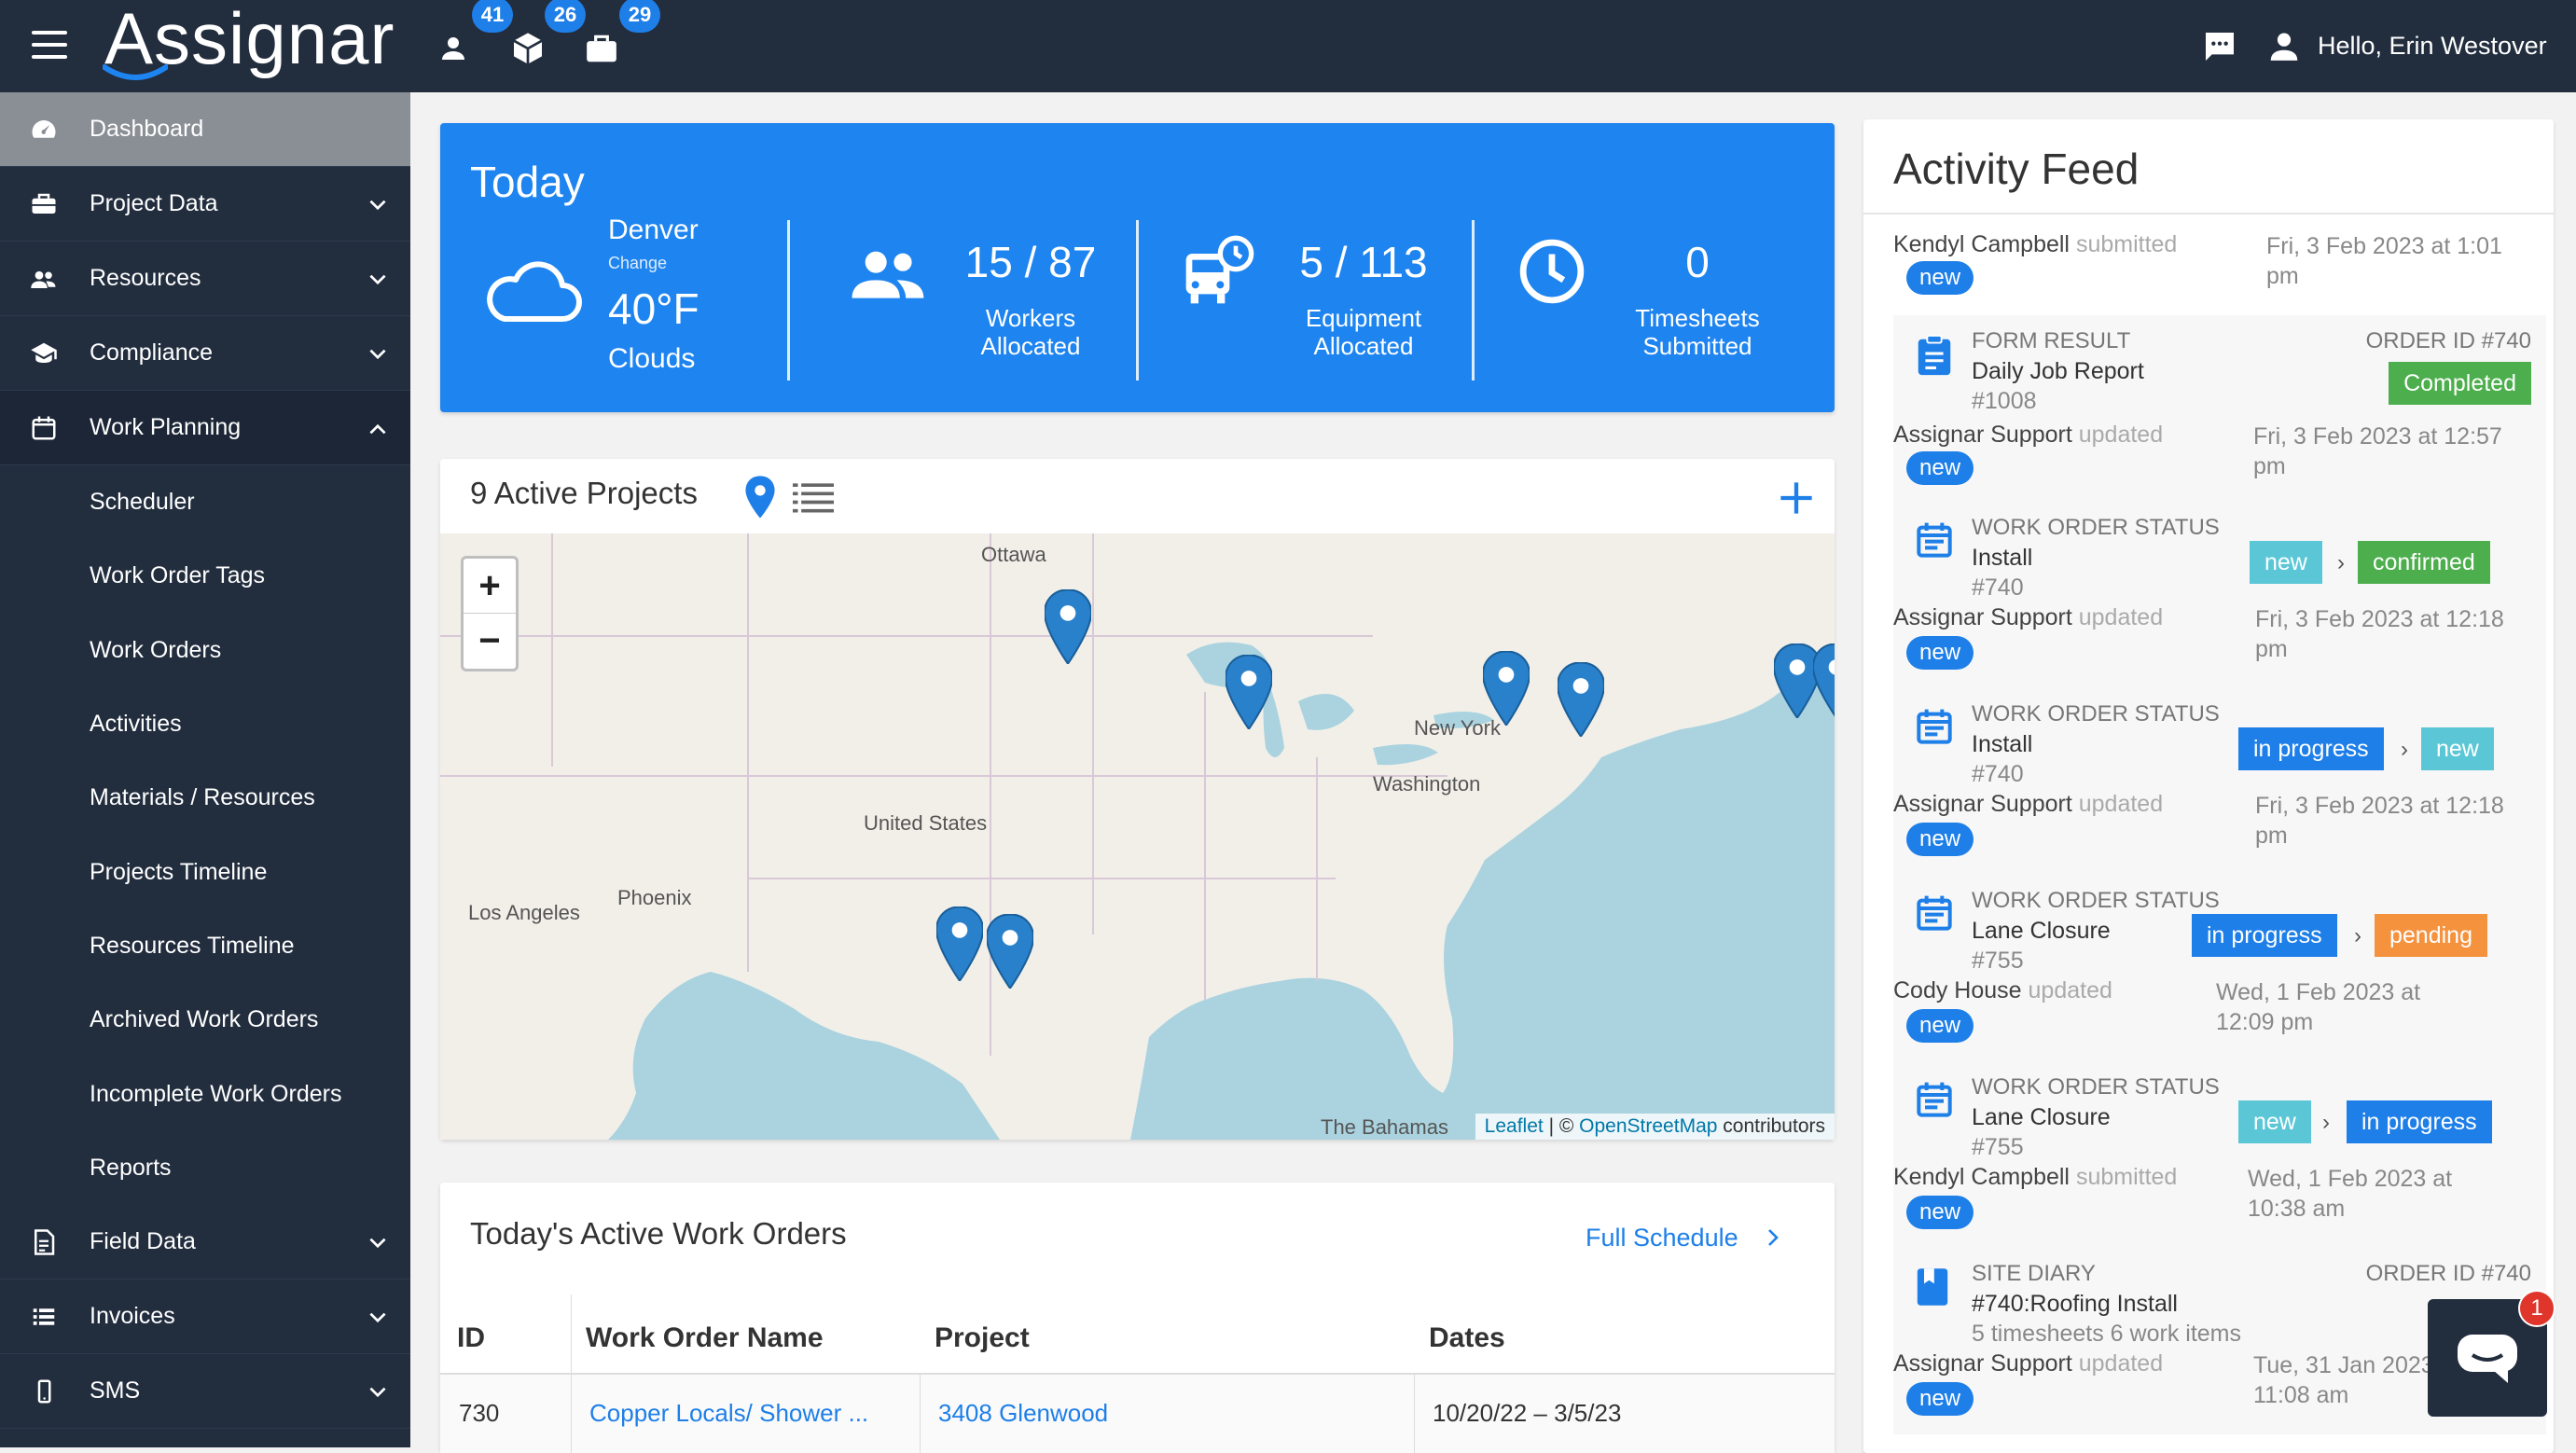 The height and width of the screenshot is (1453, 2576). Describe the element at coordinates (2284, 45) in the screenshot. I see `user-icon` at that location.